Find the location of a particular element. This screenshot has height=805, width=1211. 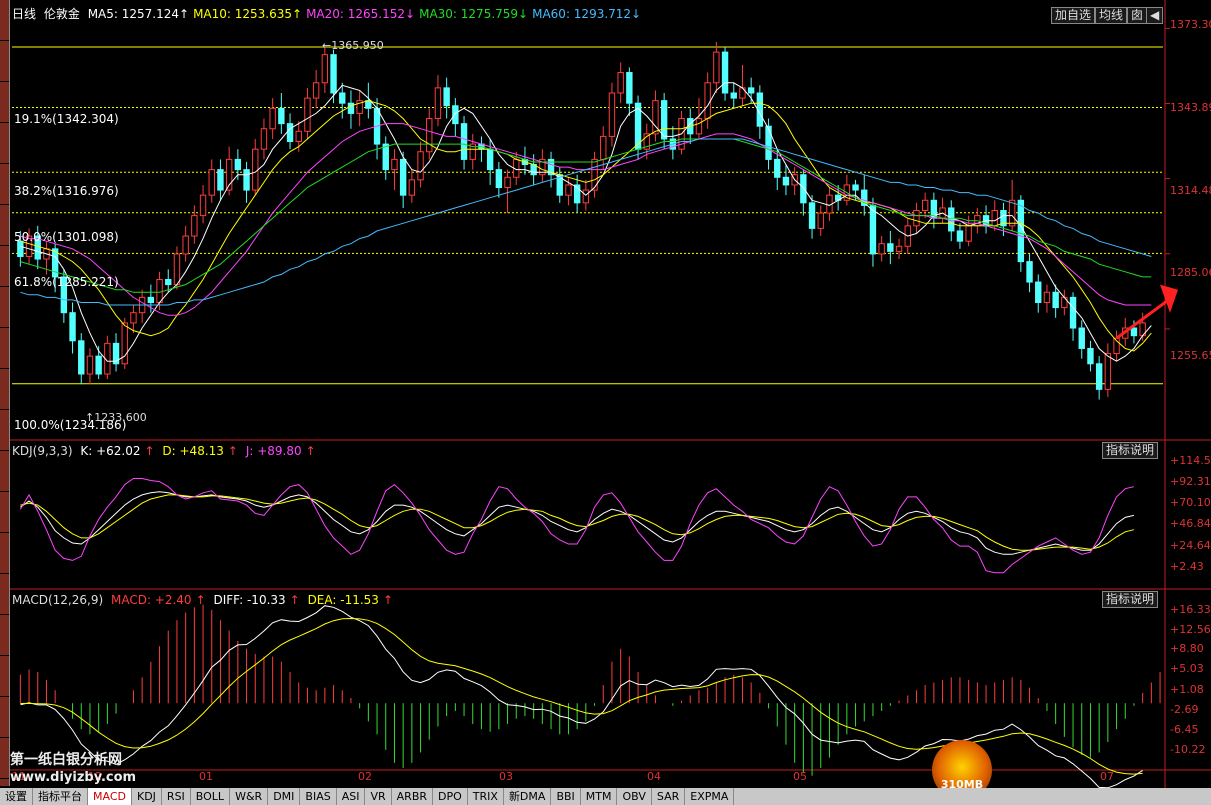

kdj-indicator-help-button: 指标说明 is located at coordinates (1130, 450).